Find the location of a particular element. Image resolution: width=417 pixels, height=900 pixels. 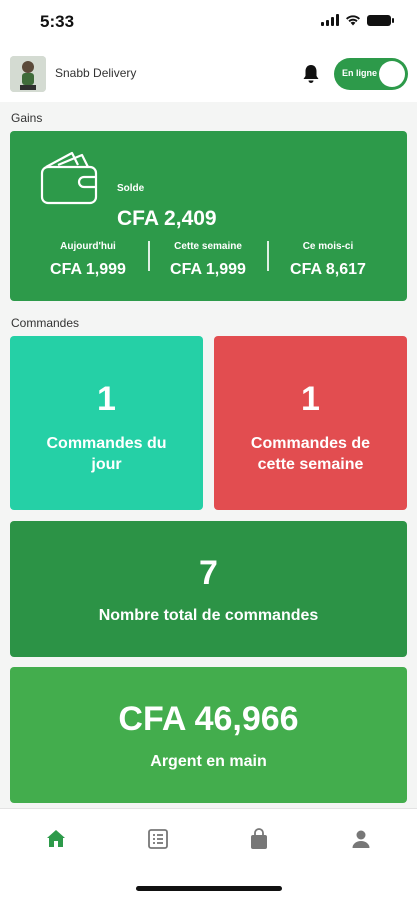

wifi-icon is located at coordinates (353, 20).